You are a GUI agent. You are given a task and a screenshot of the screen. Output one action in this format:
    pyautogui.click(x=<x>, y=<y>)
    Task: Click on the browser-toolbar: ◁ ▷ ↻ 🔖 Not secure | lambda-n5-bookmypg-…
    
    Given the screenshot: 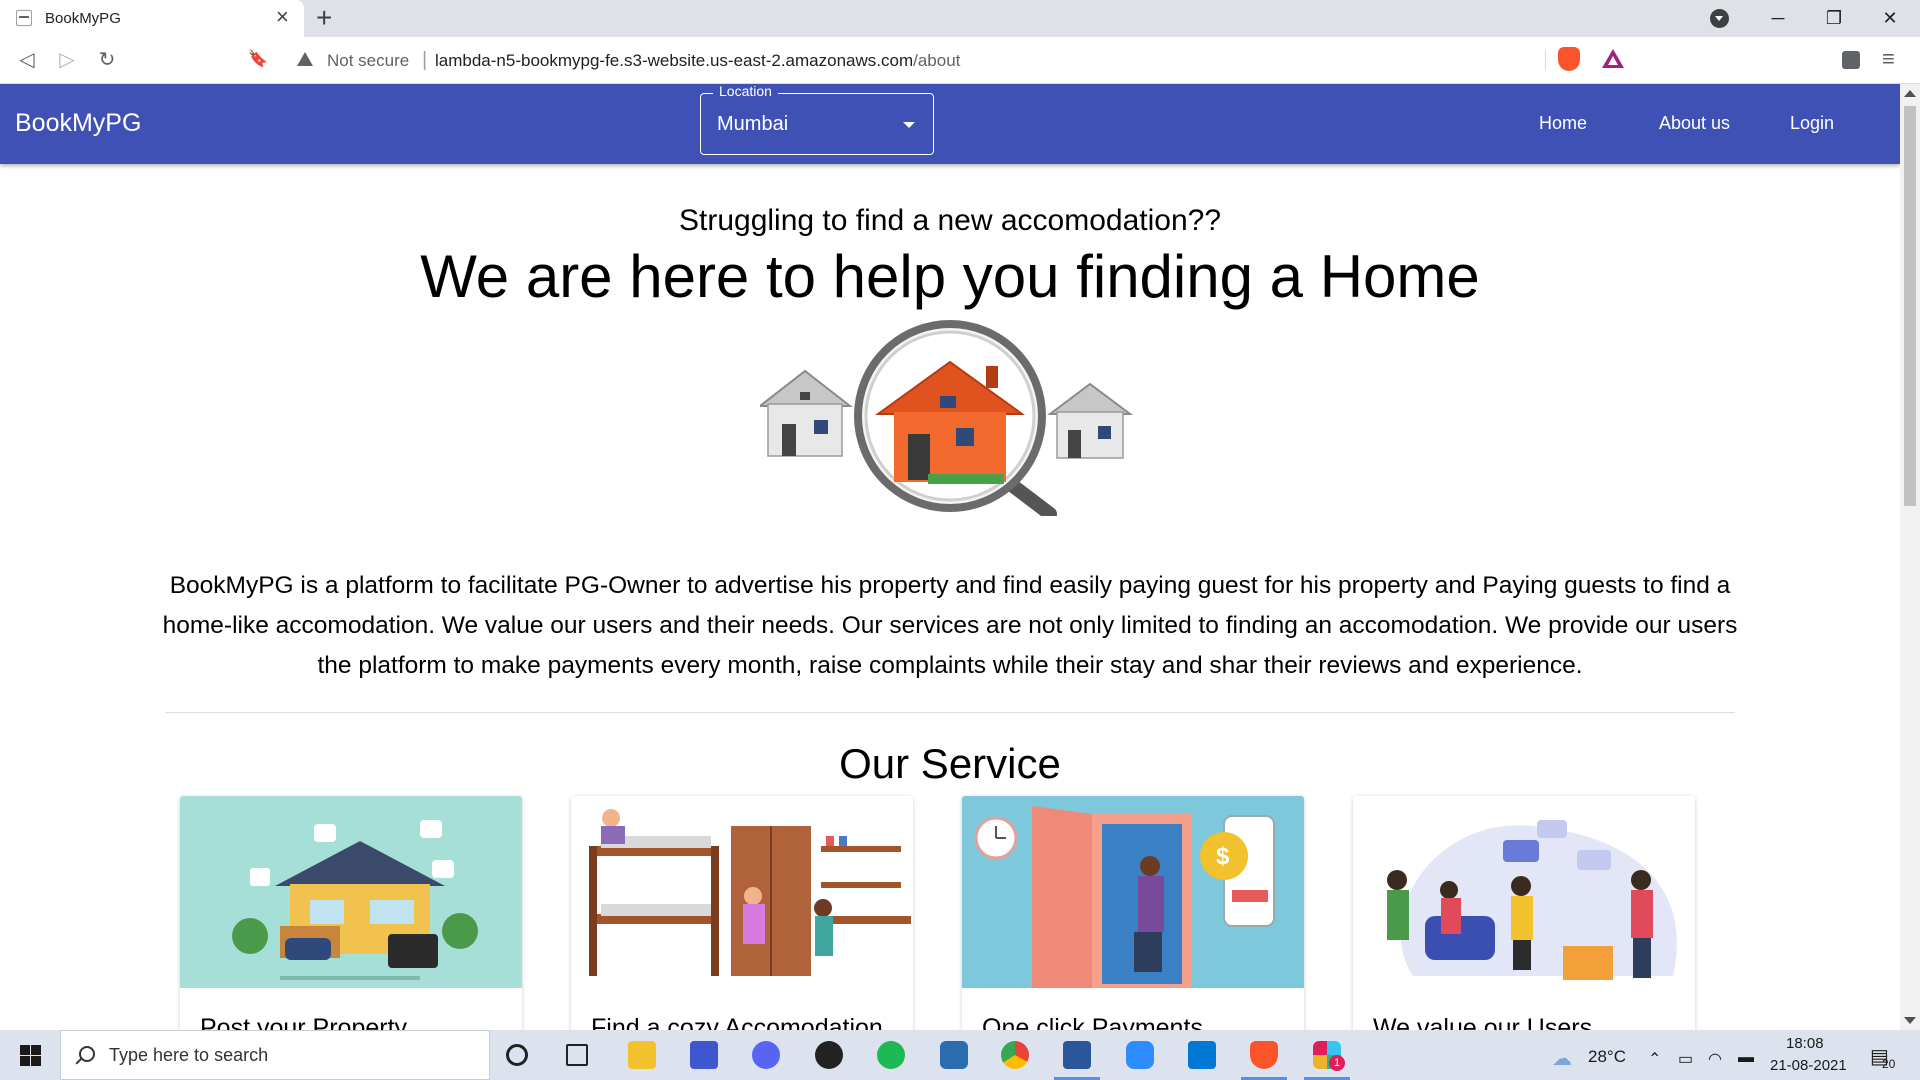 What is the action you would take?
    pyautogui.click(x=960, y=60)
    